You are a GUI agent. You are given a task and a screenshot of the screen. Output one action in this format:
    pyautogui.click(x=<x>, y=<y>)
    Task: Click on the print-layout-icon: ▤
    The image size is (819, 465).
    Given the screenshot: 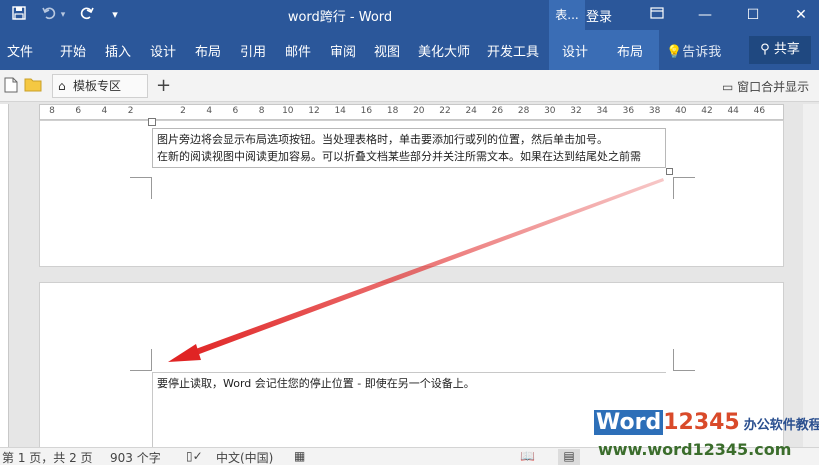 What is the action you would take?
    pyautogui.click(x=569, y=457)
    